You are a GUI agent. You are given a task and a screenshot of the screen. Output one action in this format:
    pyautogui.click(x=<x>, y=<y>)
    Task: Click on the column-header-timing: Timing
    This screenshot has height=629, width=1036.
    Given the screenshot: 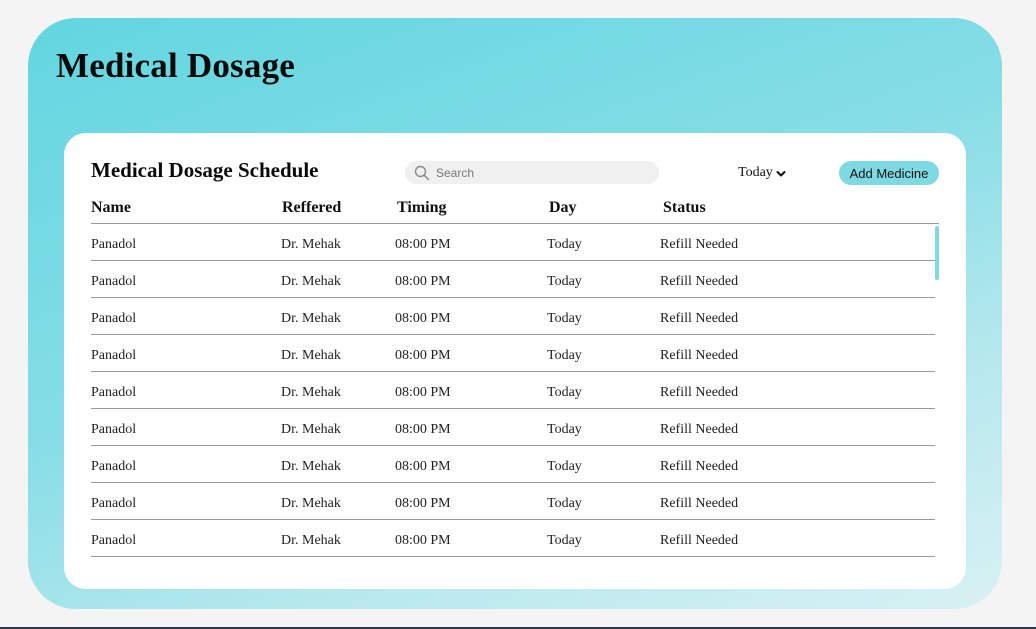 What is the action you would take?
    pyautogui.click(x=422, y=208)
    